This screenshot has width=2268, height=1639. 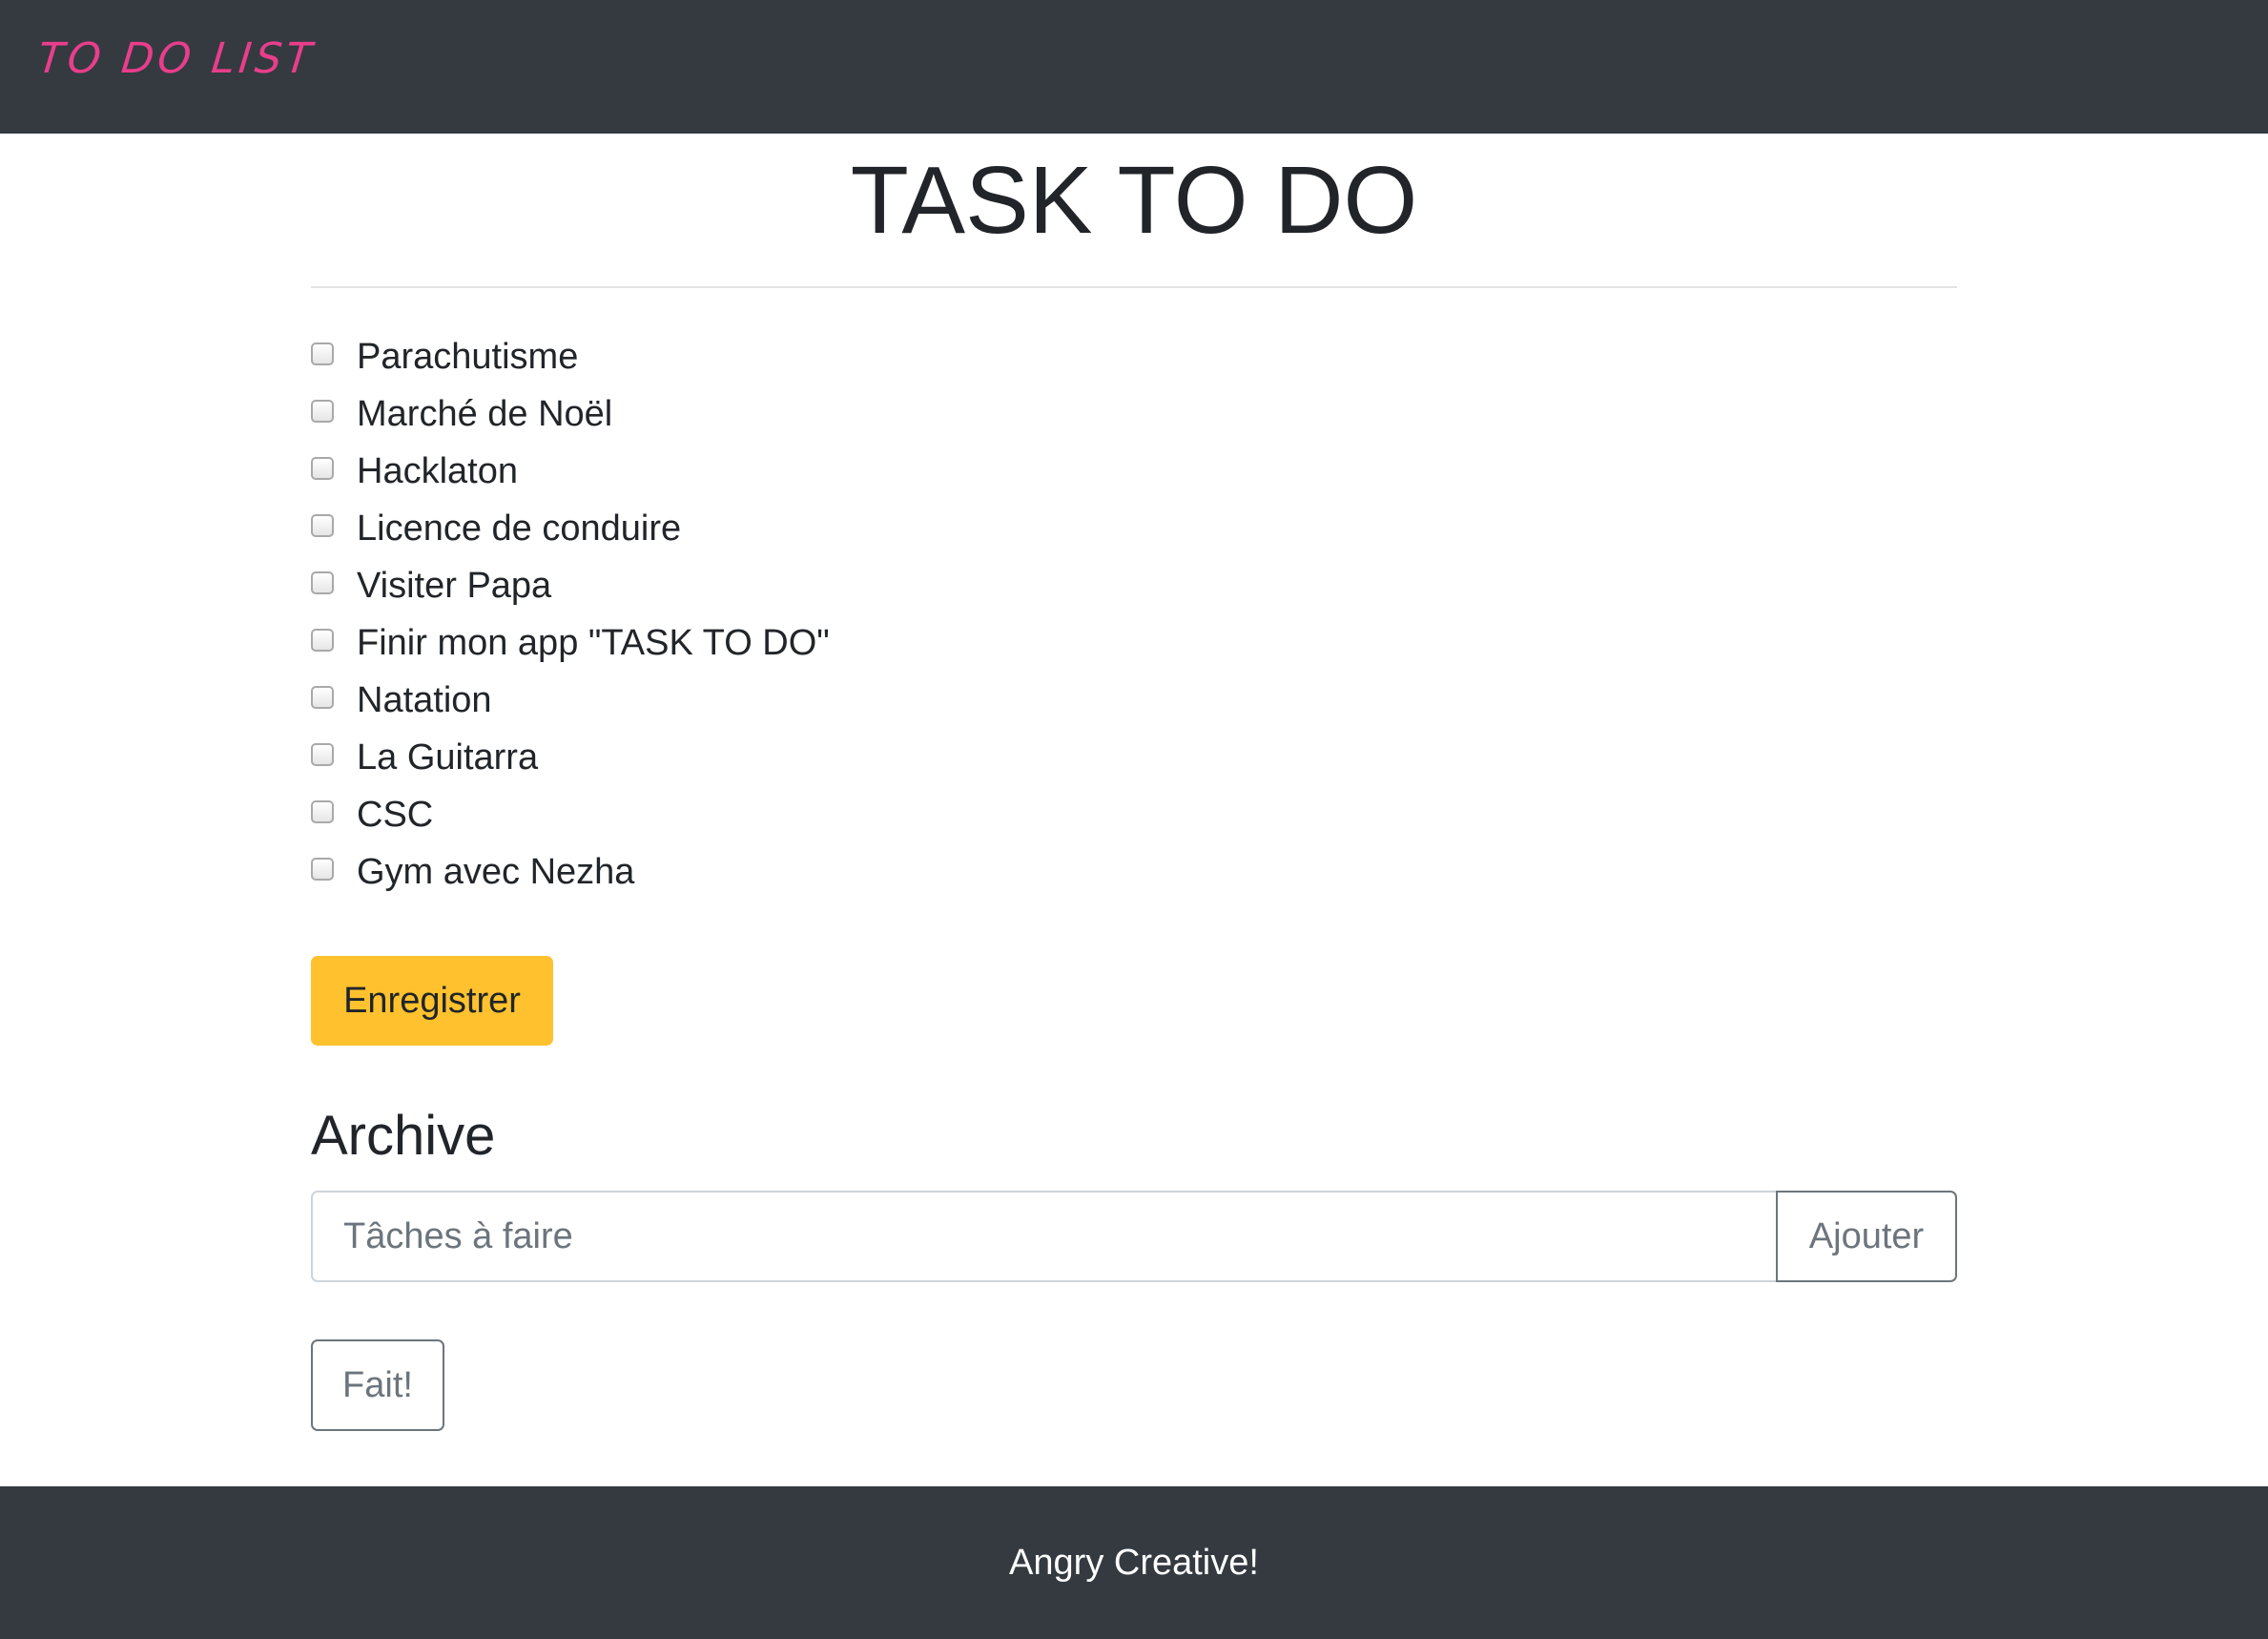 I want to click on task-label: CSC, so click(x=395, y=814).